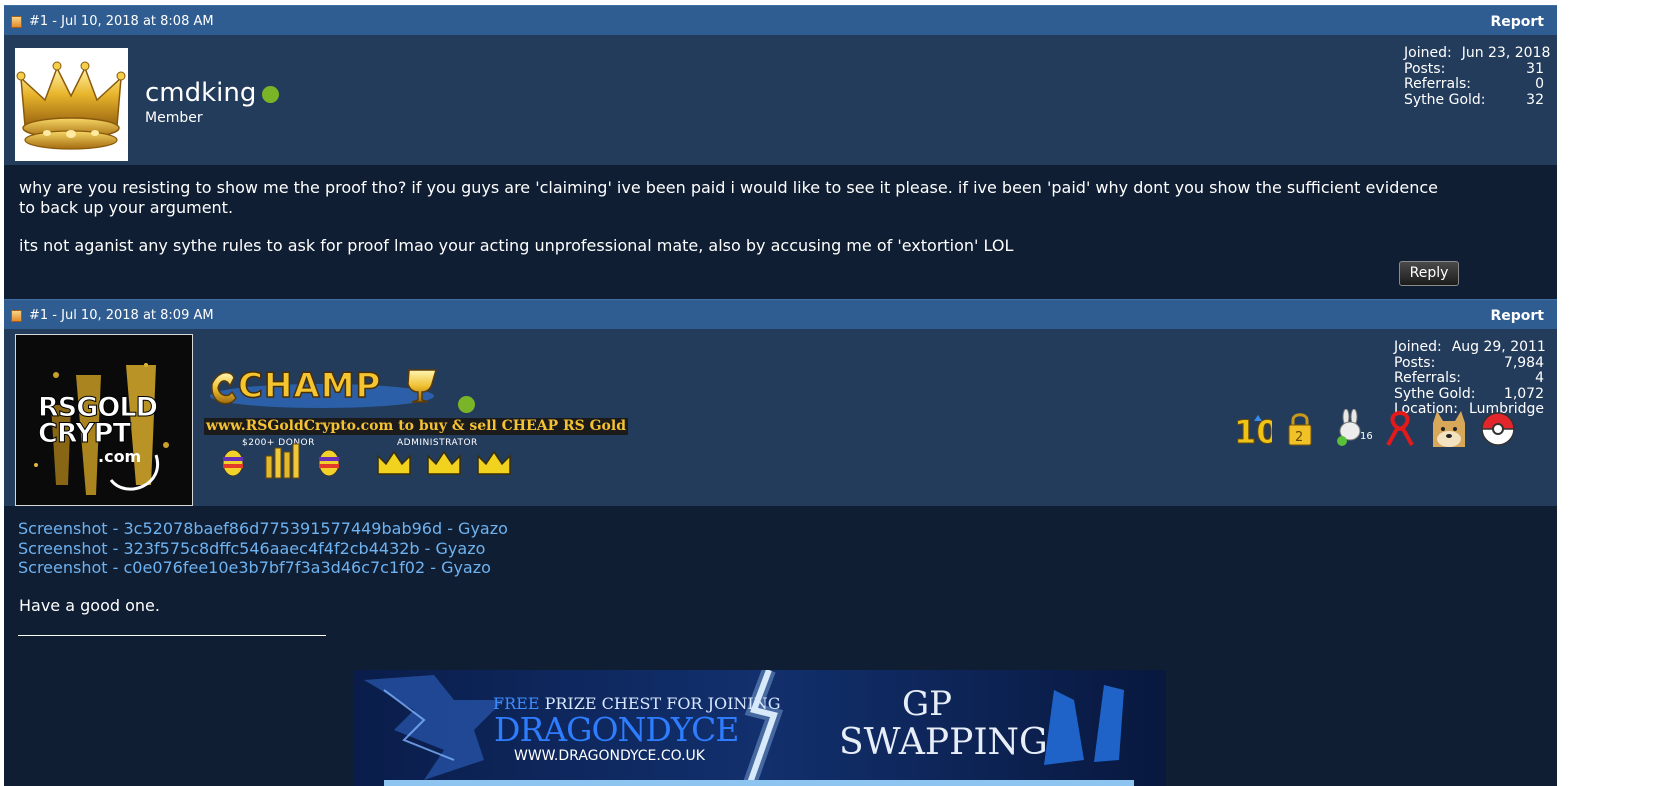 This screenshot has height=786, width=1658. Describe the element at coordinates (1469, 362) in the screenshot. I see `stat-posts: Posts: 7,984` at that location.